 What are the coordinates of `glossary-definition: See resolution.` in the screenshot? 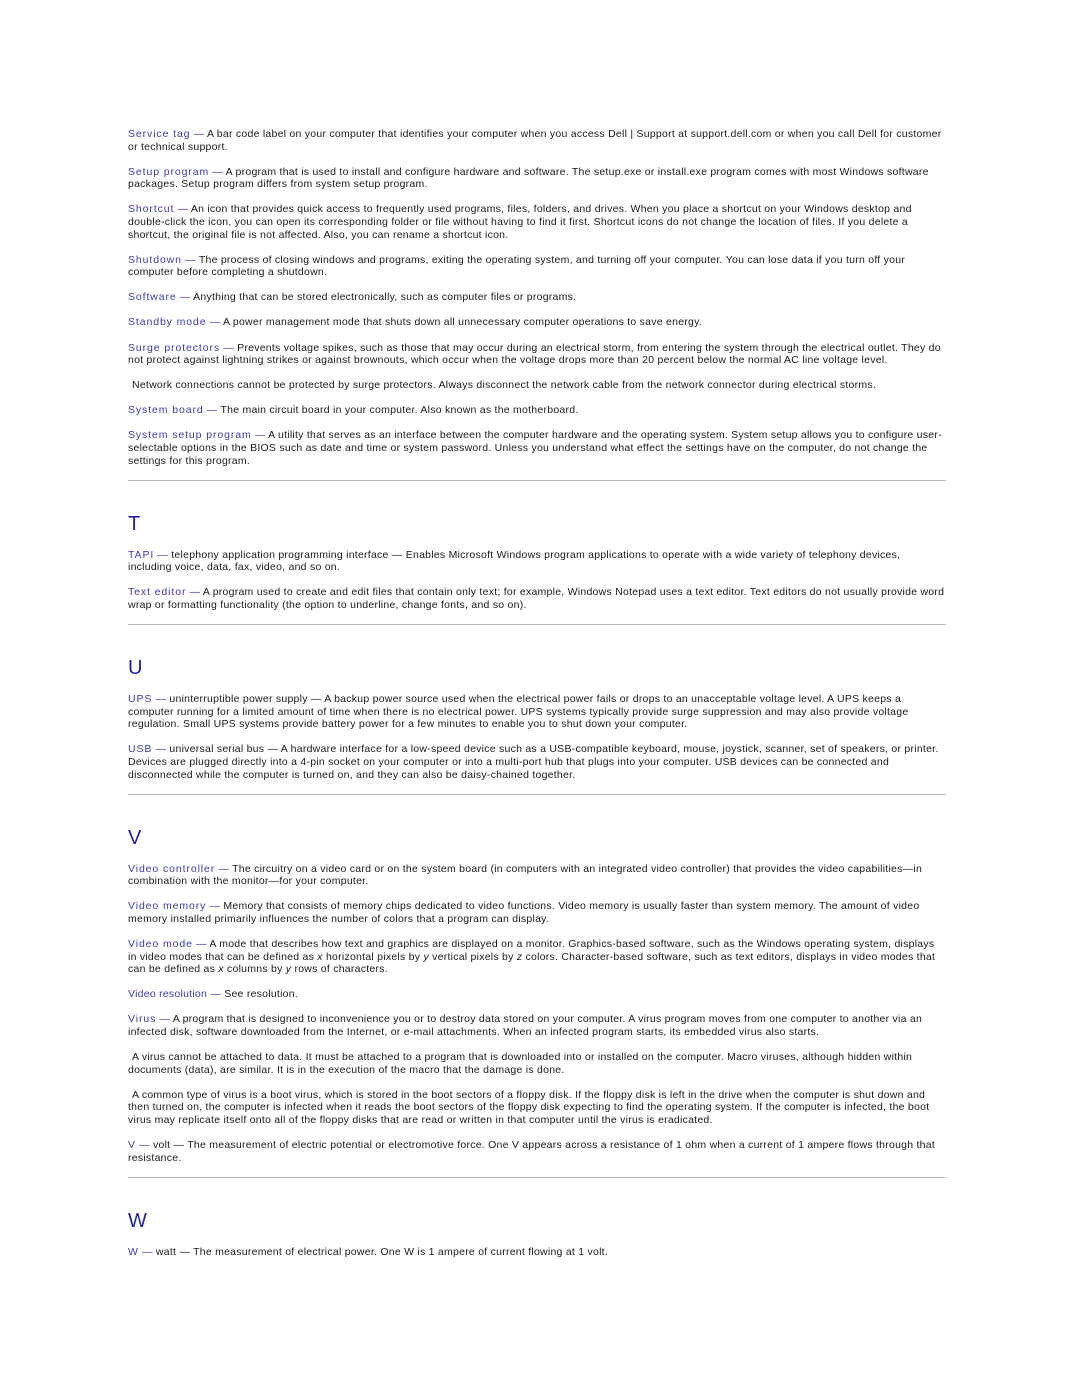 It's located at (261, 994).